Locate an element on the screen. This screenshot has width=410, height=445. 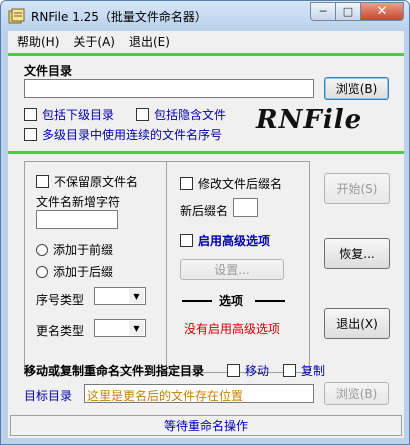
menu-about: 关于(A) is located at coordinates (94, 41).